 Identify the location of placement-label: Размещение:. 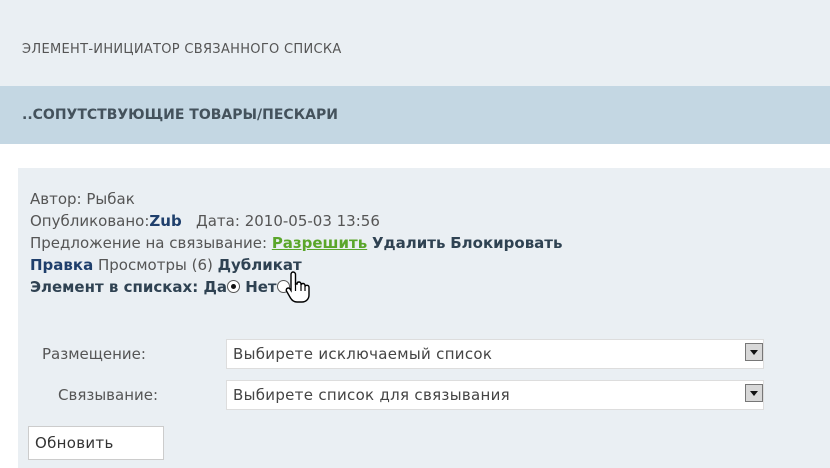
(94, 354).